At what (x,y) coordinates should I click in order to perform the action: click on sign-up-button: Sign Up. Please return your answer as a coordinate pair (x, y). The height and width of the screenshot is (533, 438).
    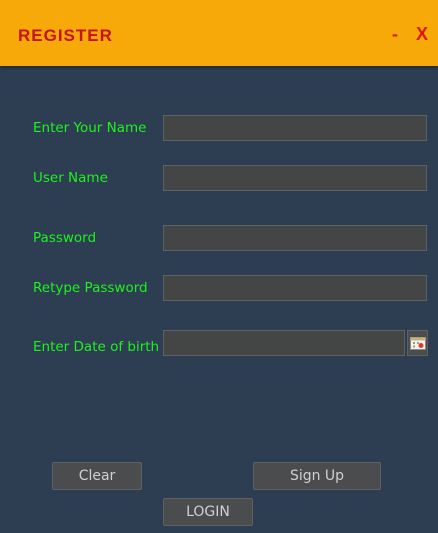
    Looking at the image, I should click on (317, 476).